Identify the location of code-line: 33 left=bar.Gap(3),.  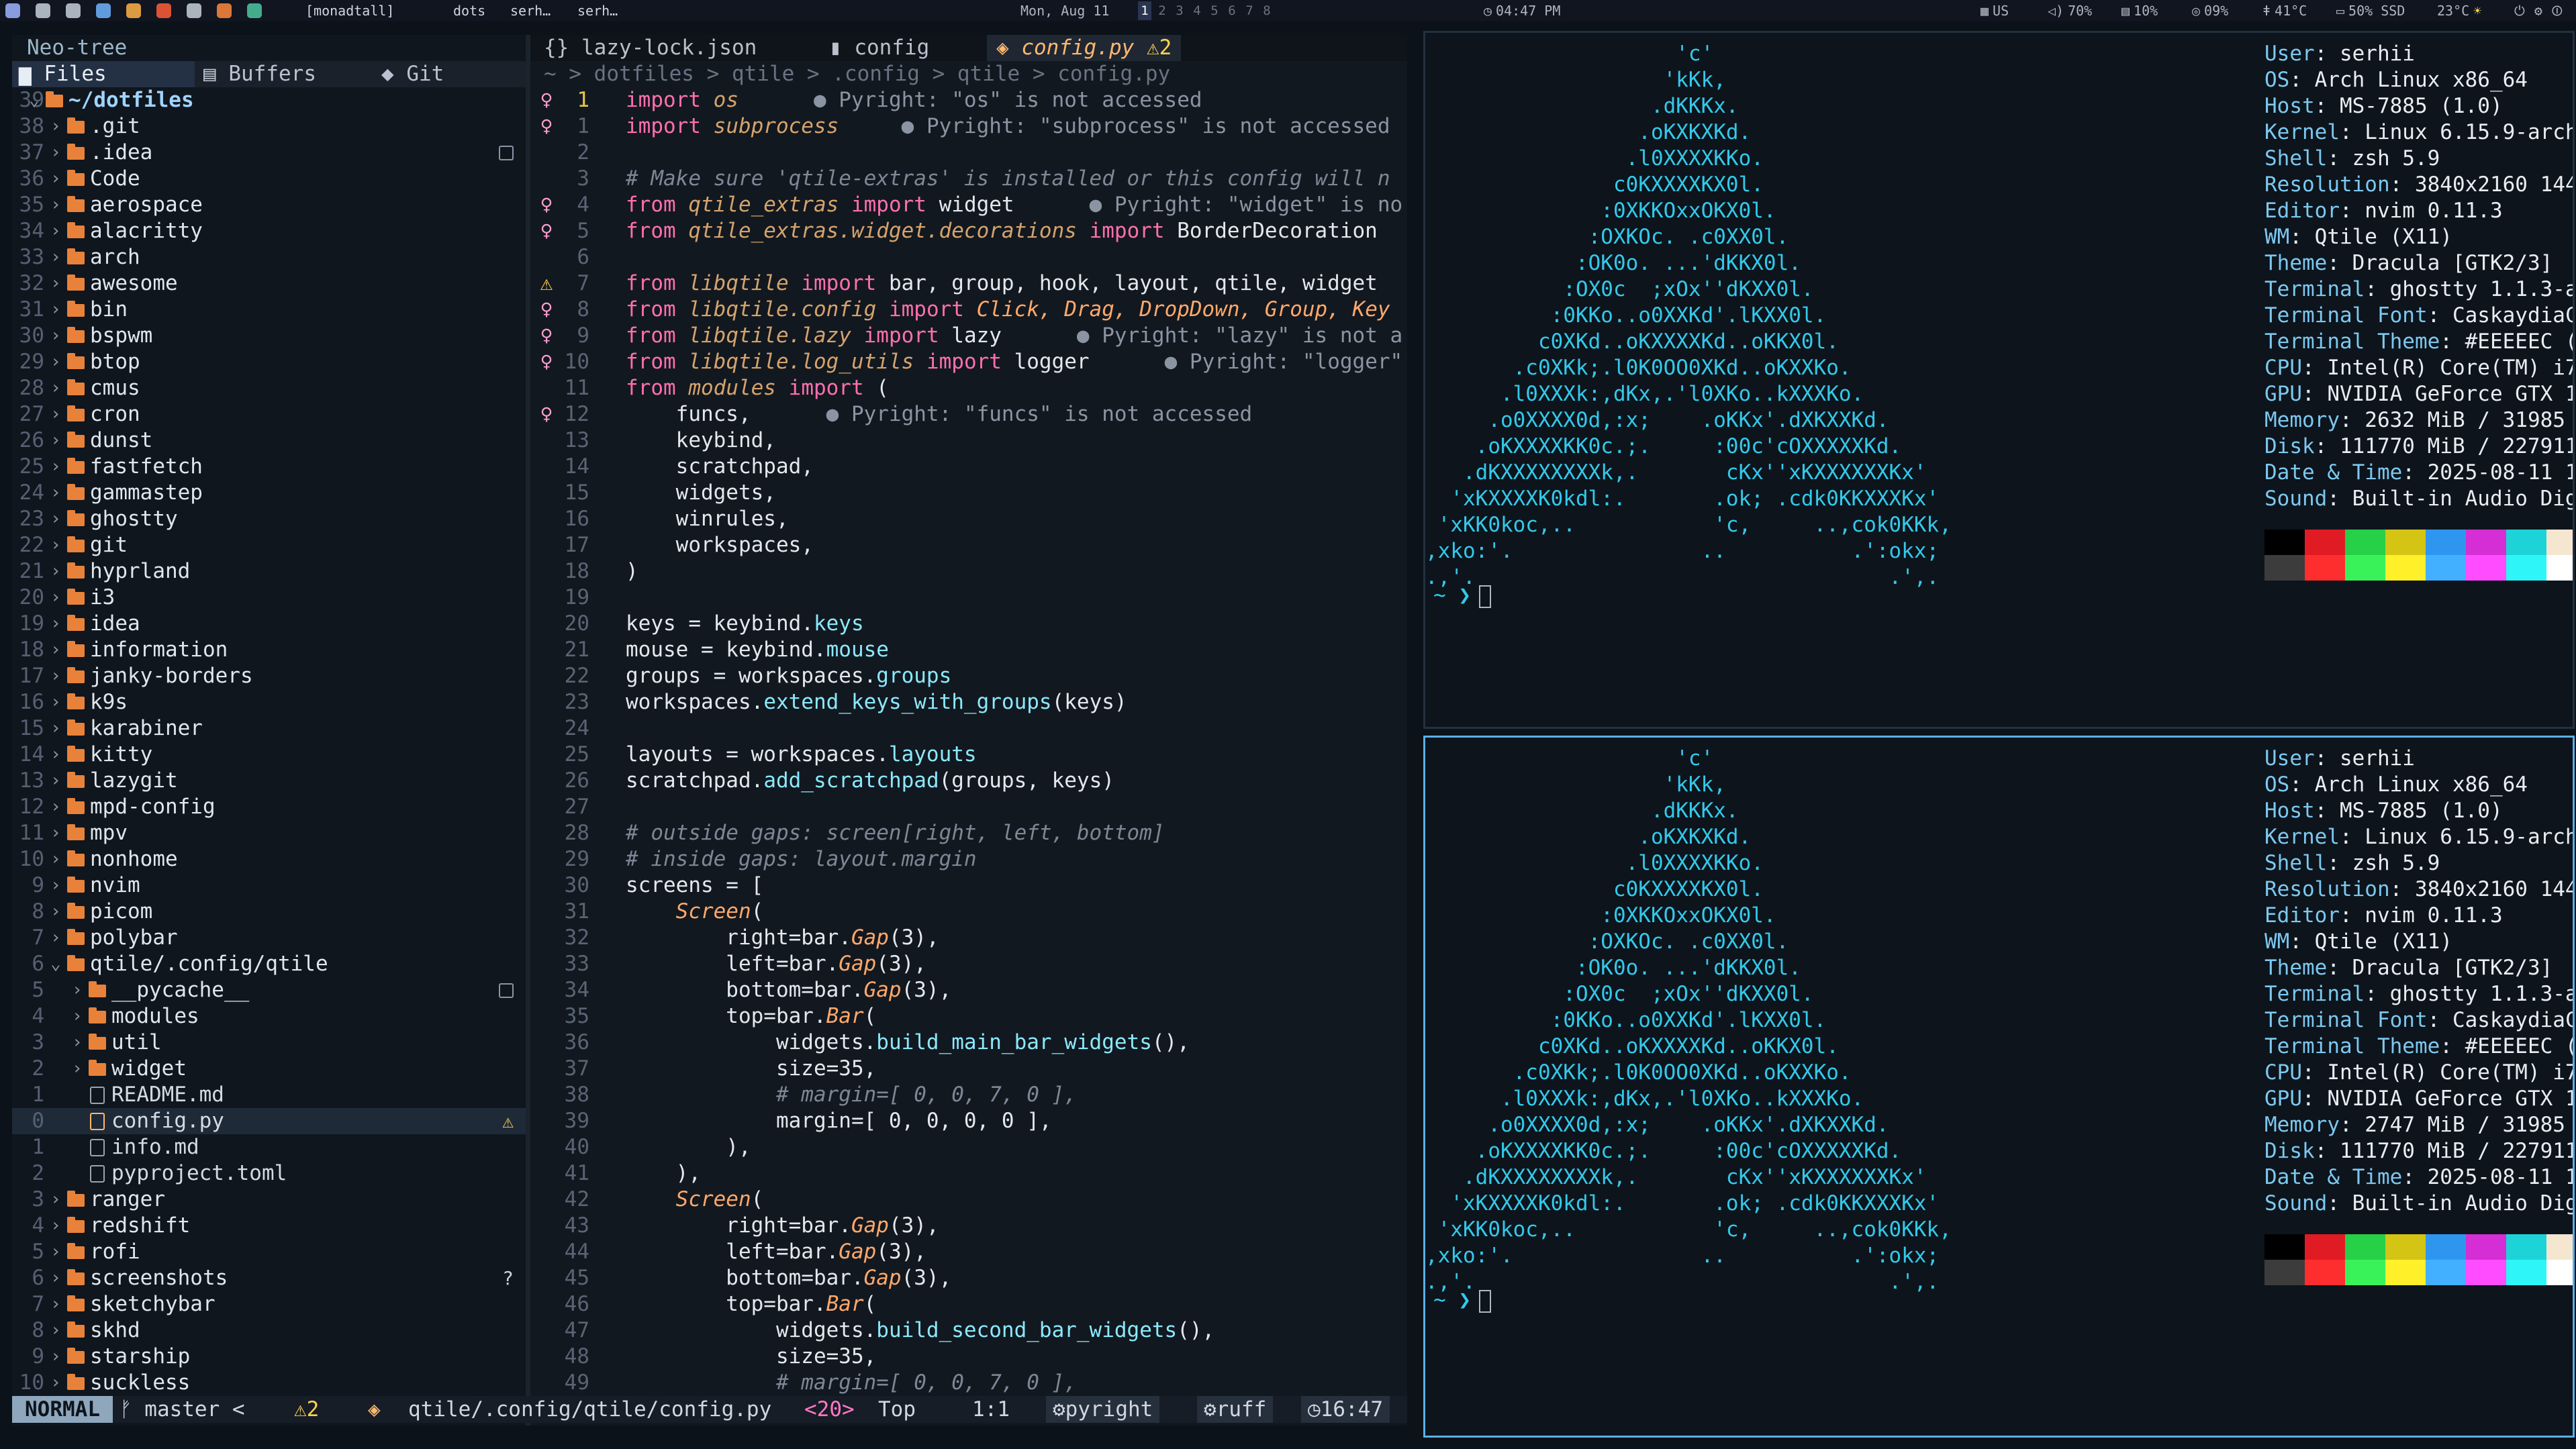
(968, 964).